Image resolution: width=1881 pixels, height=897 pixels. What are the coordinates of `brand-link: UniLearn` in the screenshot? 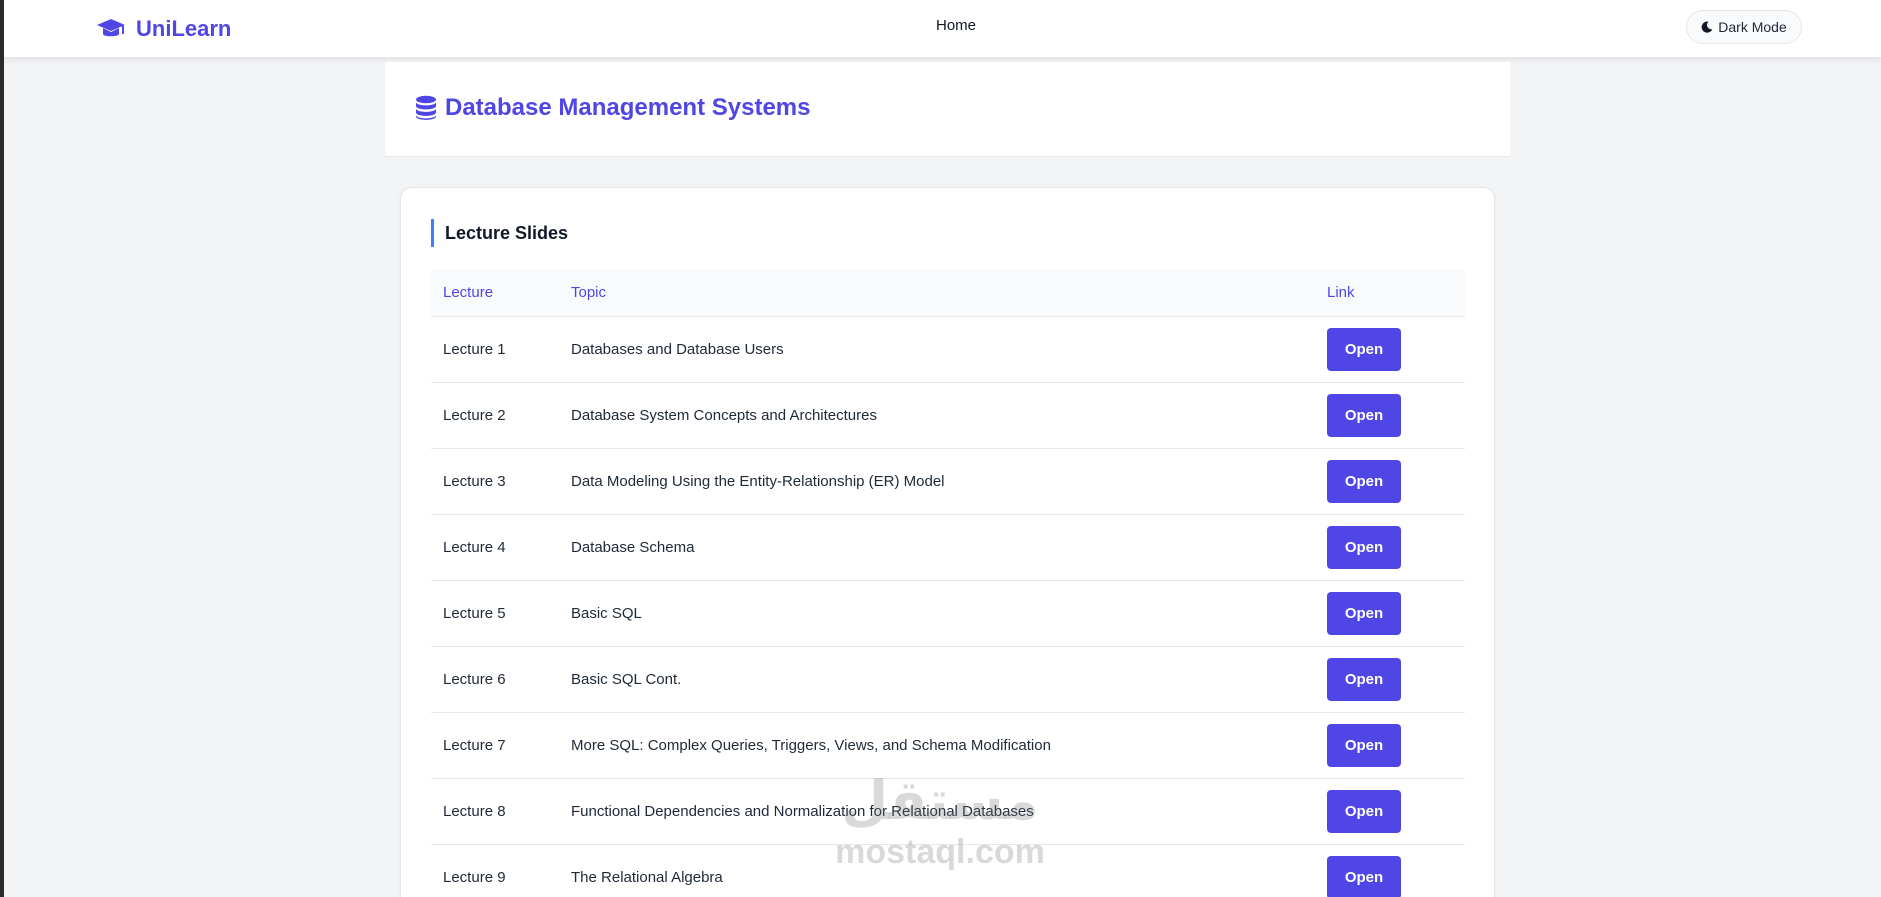 It's located at (163, 29).